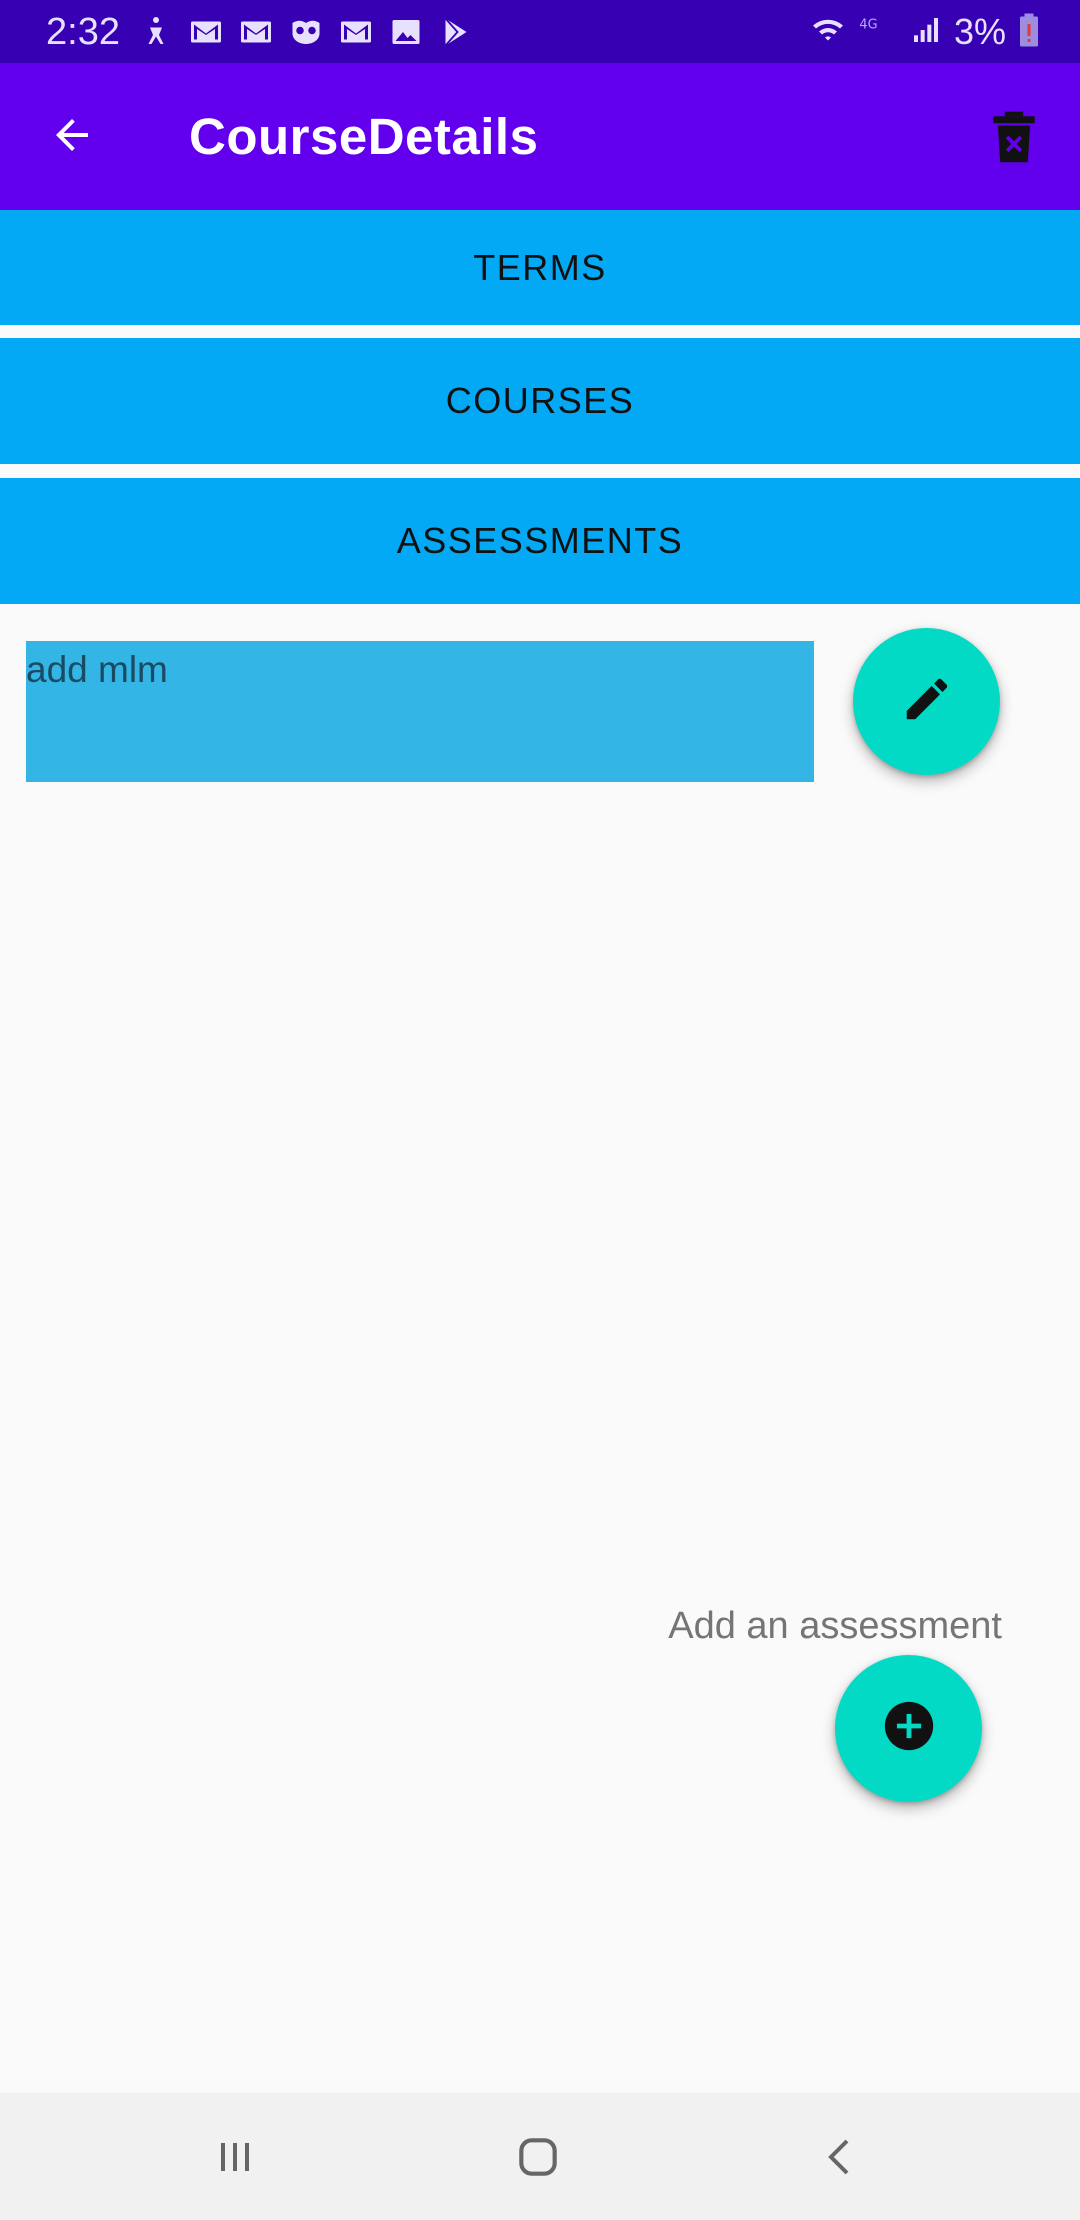 This screenshot has height=2220, width=1080. What do you see at coordinates (456, 32) in the screenshot?
I see `play-store-icon` at bounding box center [456, 32].